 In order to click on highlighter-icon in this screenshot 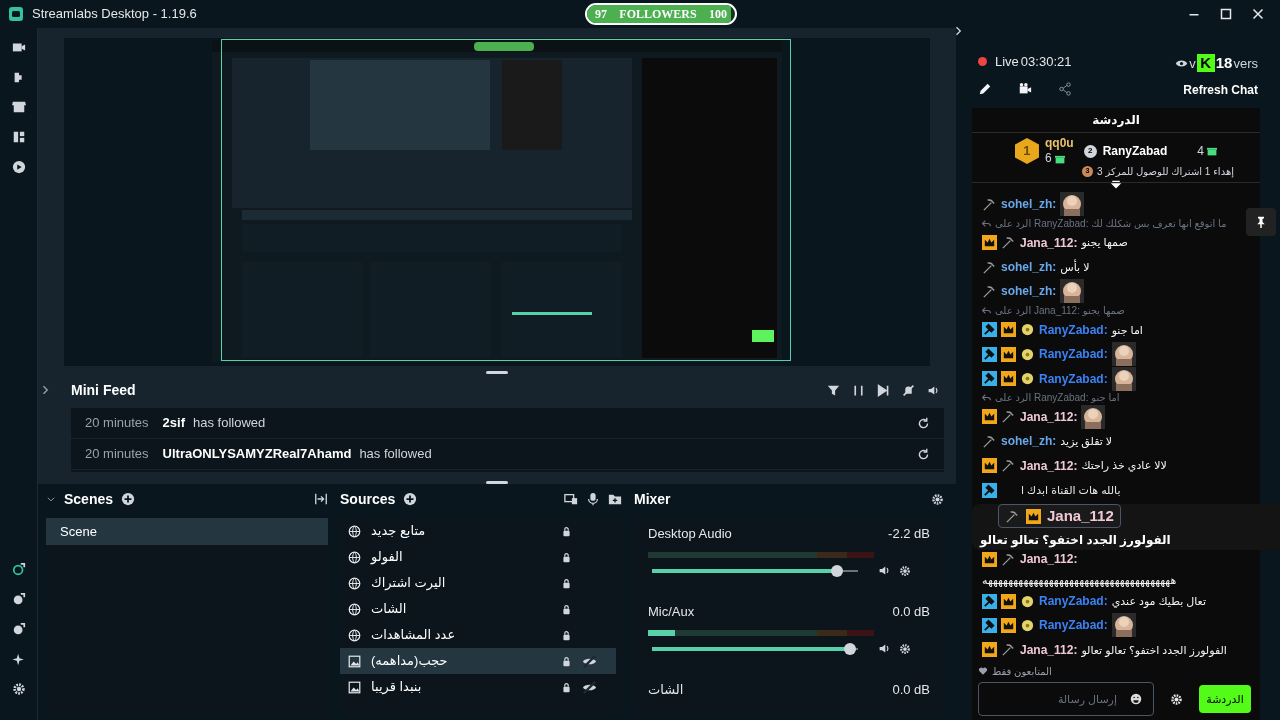, I will do `click(18, 569)`.